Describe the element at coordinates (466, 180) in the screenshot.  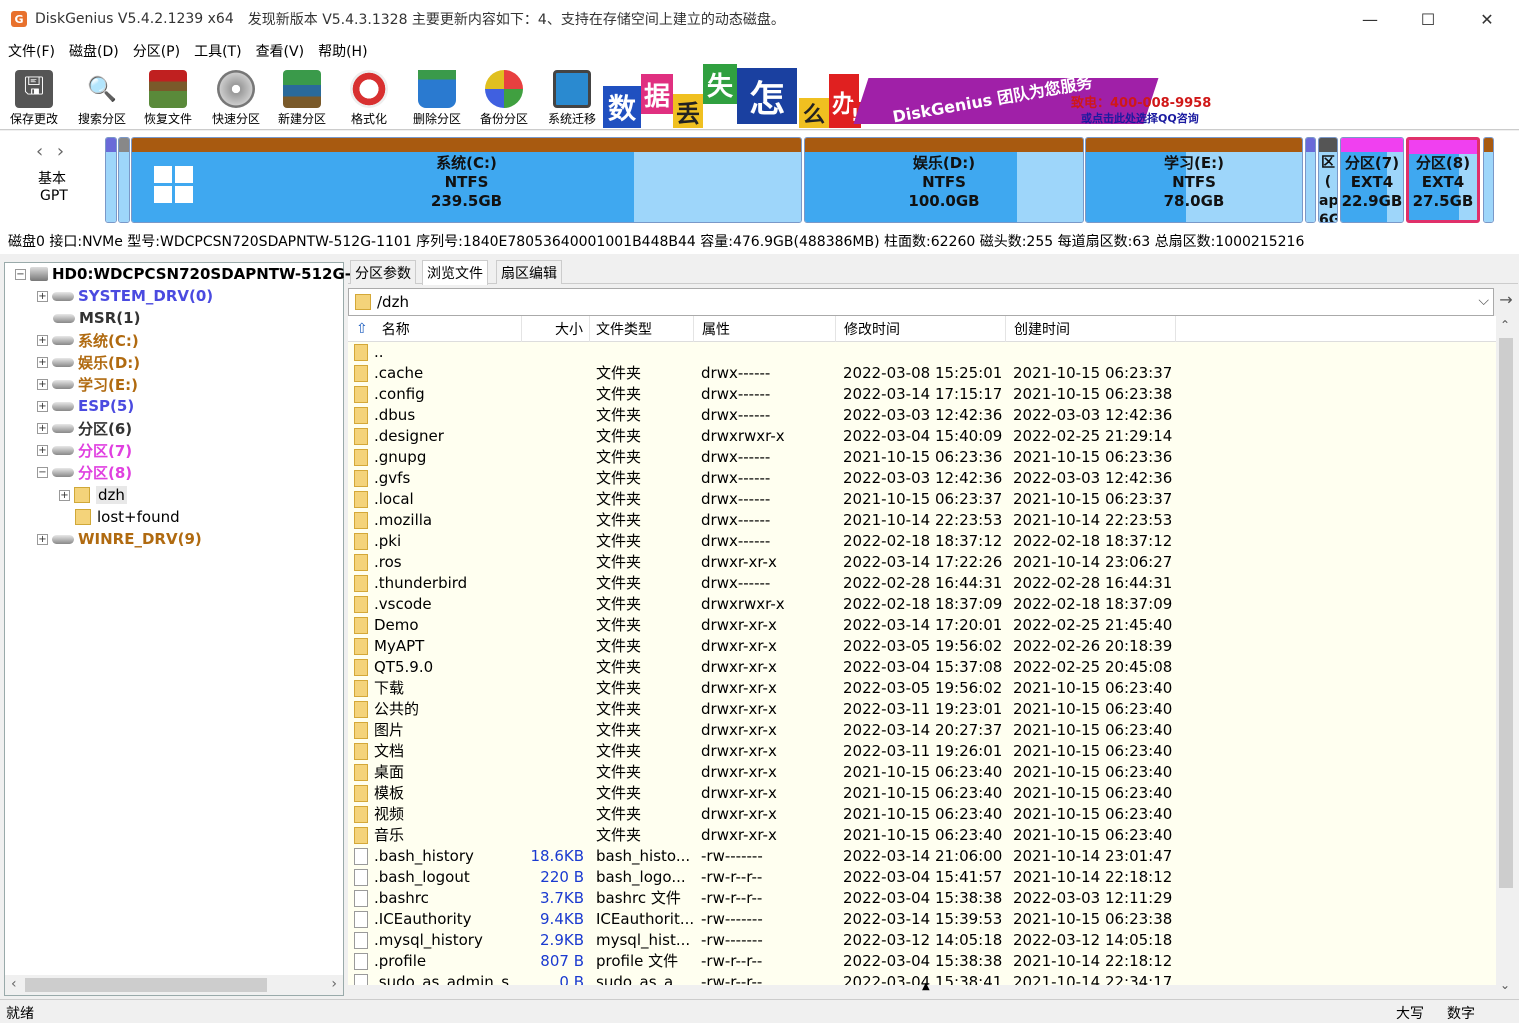
I see `partition-c: 系统(C:) NTFS 239.5GB` at that location.